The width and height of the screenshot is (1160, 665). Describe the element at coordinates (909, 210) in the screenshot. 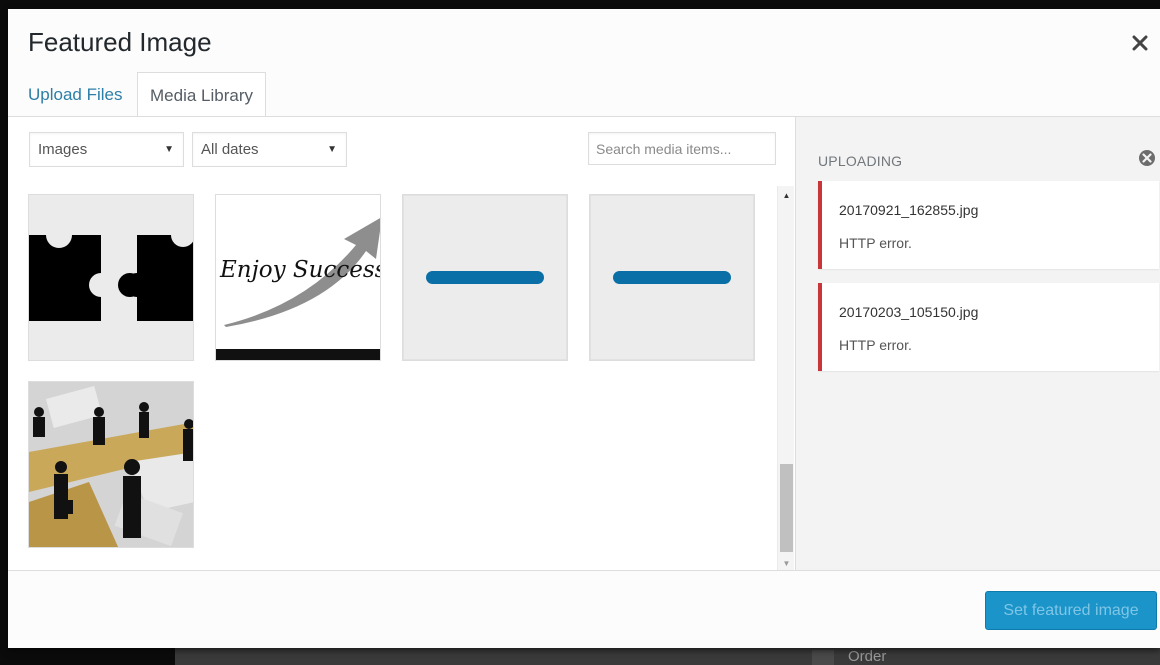

I see `error-filename: 20170921_162855.jpg` at that location.